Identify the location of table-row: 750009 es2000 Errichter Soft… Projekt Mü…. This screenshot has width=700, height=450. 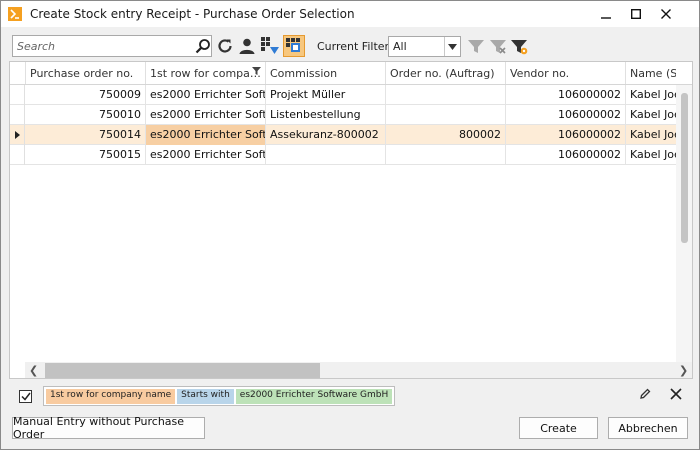
(351, 95).